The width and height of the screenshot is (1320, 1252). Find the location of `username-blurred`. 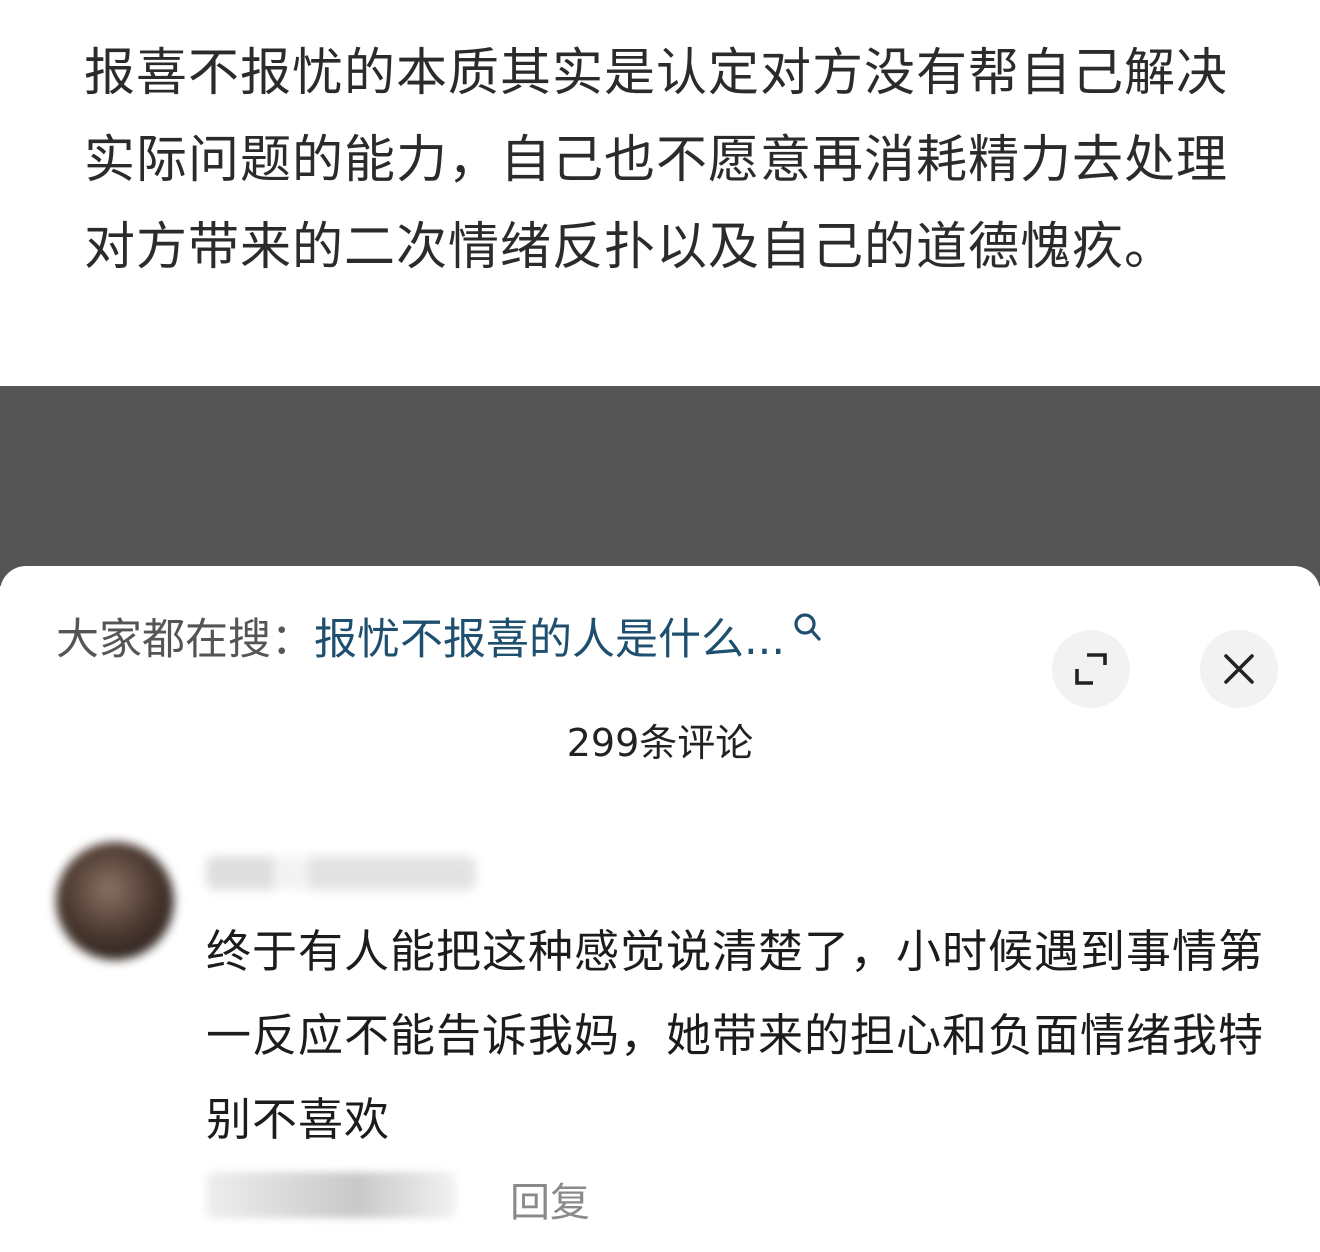

username-blurred is located at coordinates (341, 873).